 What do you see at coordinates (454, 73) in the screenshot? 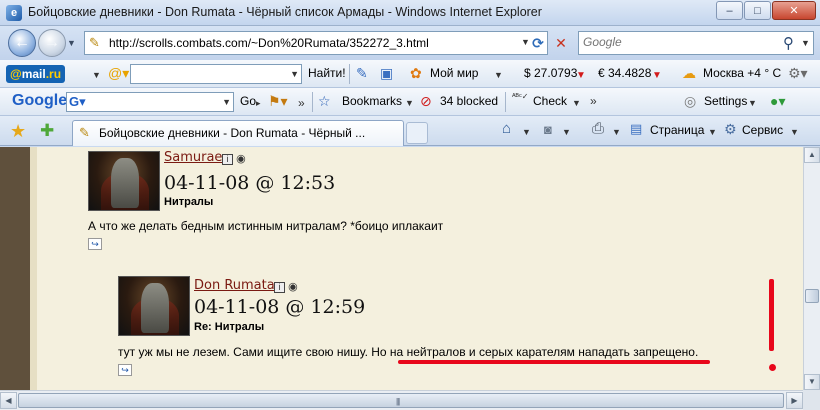
I see `my-world-button: Мой мир` at bounding box center [454, 73].